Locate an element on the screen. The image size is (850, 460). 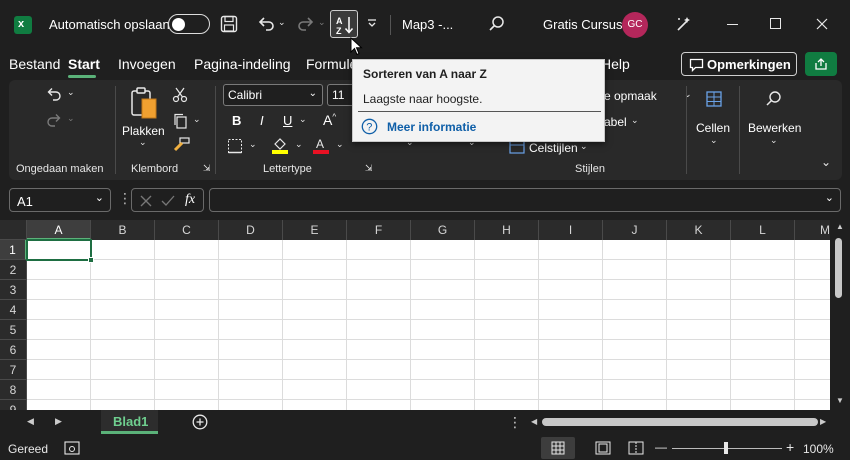
autosave-toggle is located at coordinates (189, 24).